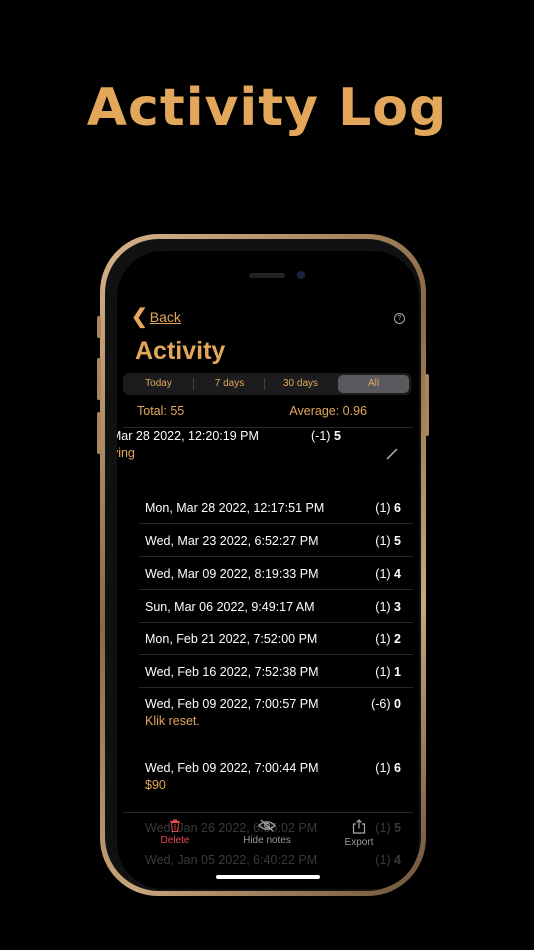  Describe the element at coordinates (232, 672) in the screenshot. I see `entry-date: Wed, Feb 16 2022, 7:52:38 PM` at that location.